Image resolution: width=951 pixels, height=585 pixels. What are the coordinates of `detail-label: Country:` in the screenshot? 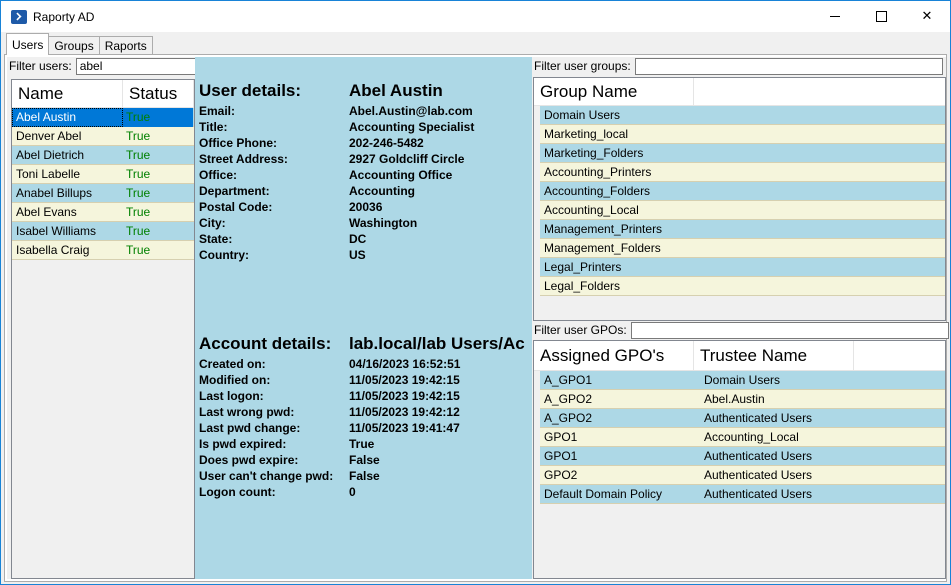 It's located at (224, 255).